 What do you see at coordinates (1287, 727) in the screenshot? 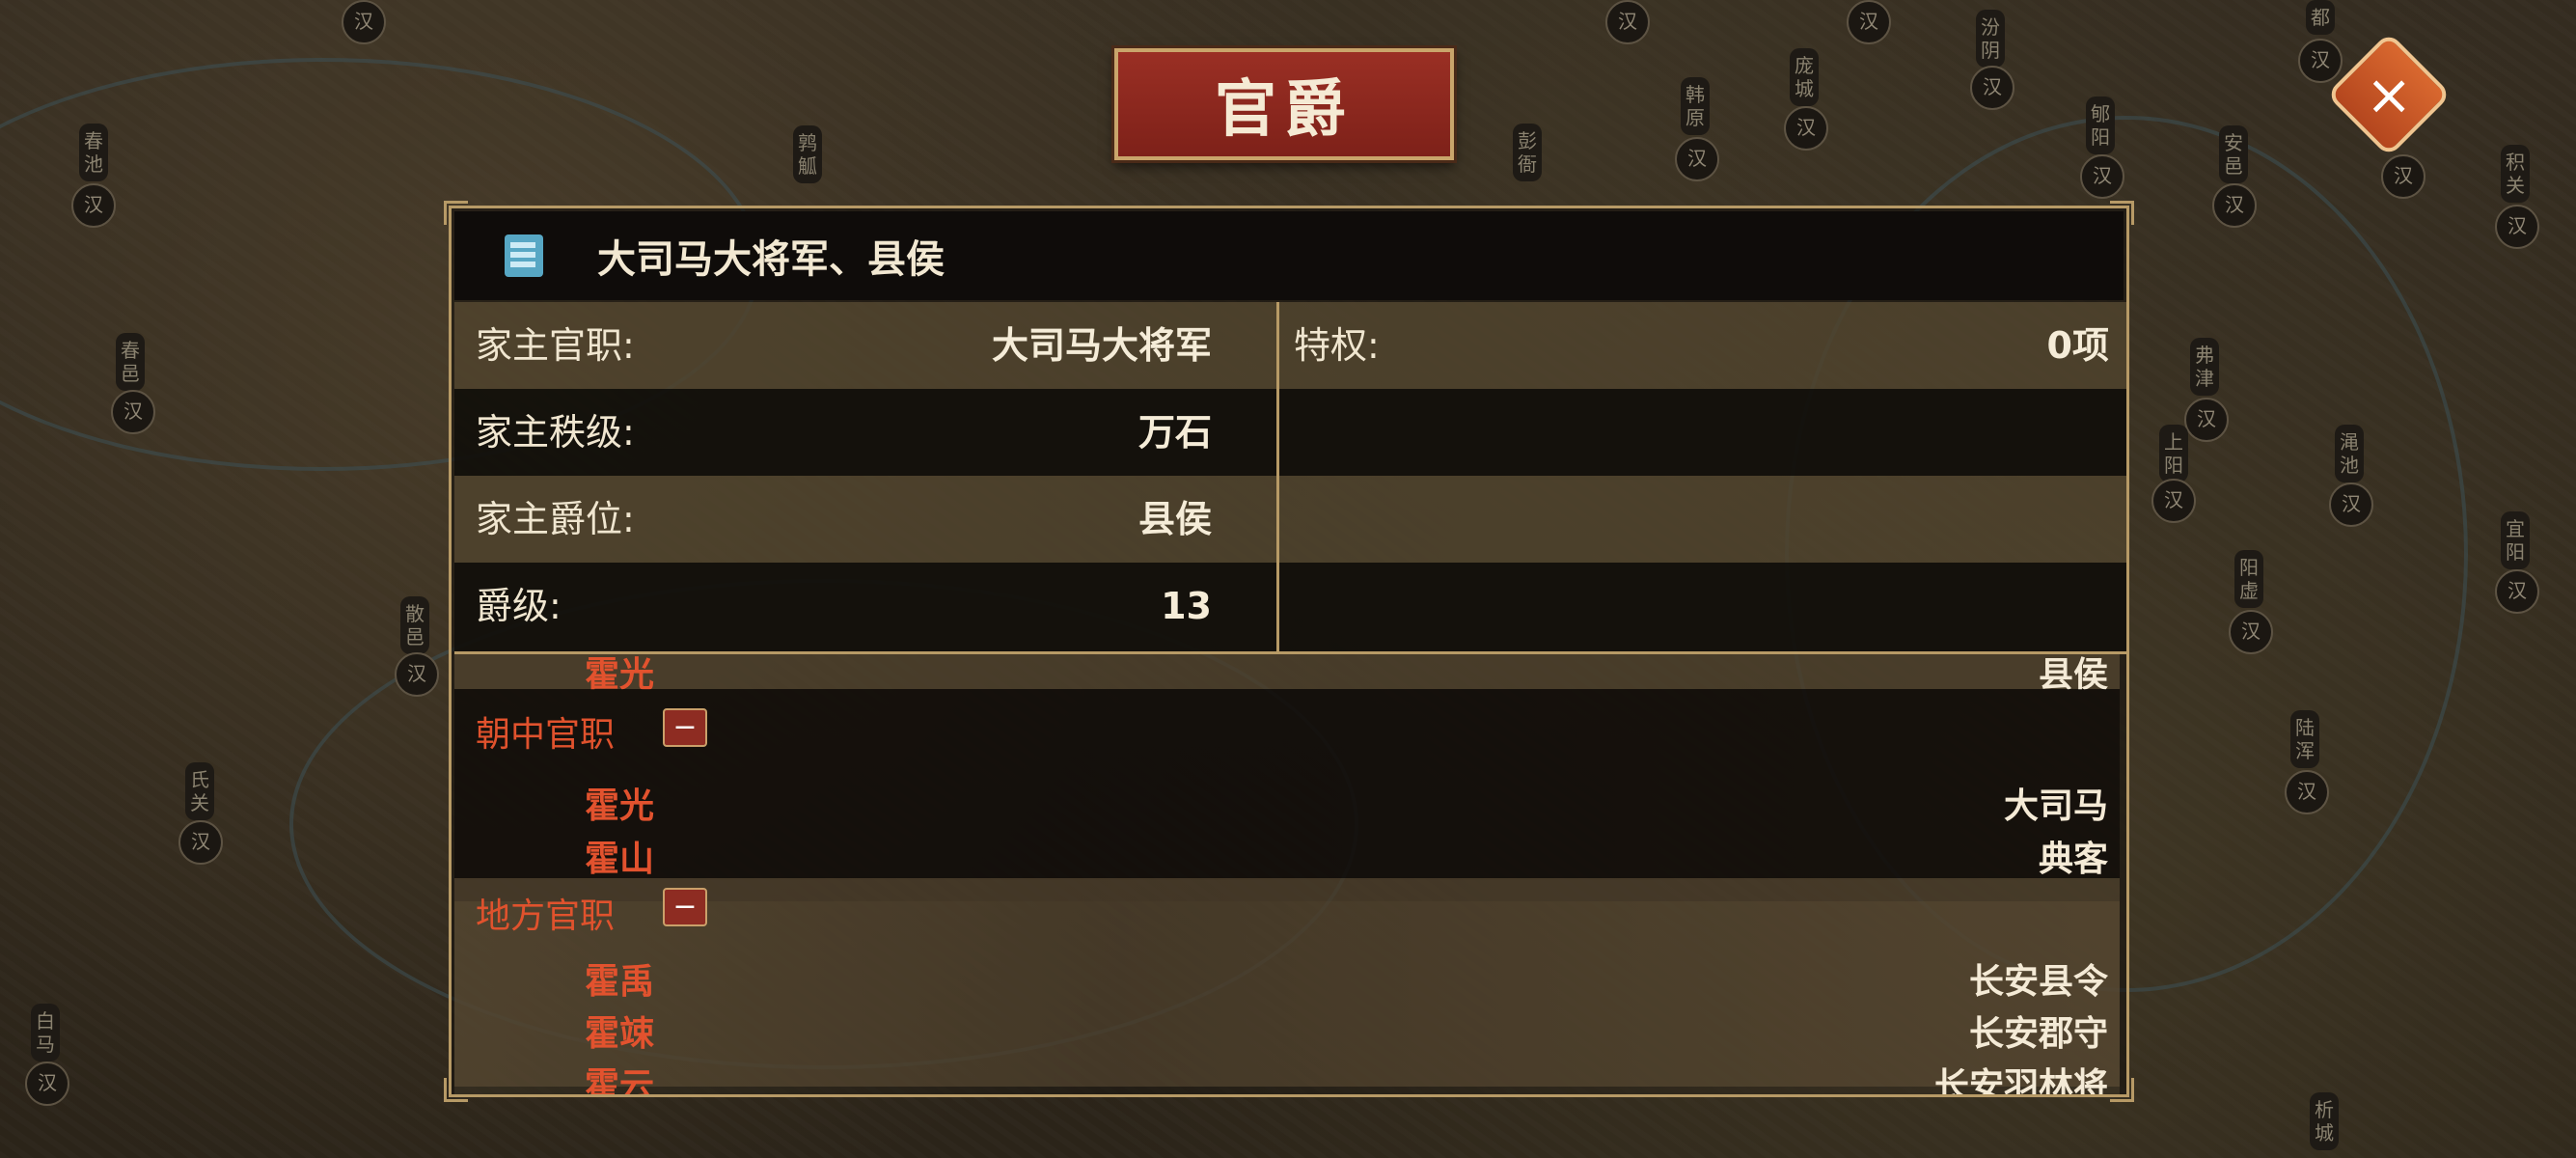
I see `section-header: 朝中官职 −` at bounding box center [1287, 727].